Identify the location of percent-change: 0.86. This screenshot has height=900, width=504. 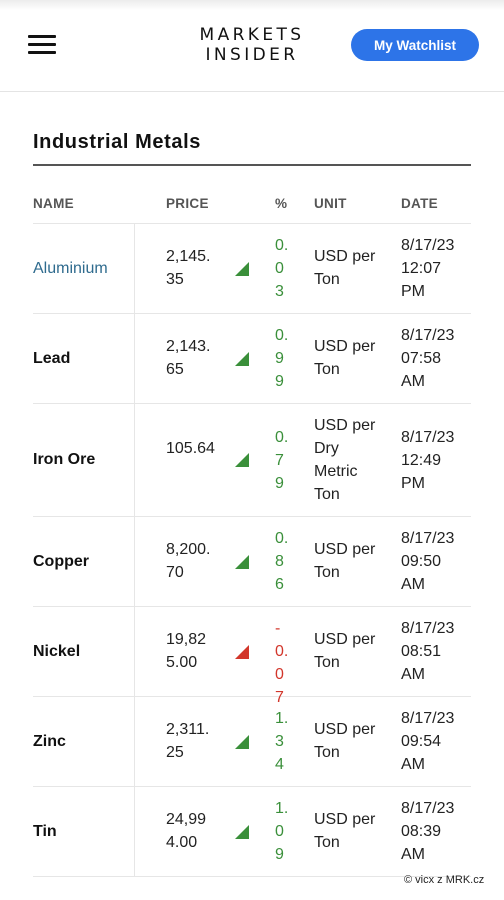
(282, 561).